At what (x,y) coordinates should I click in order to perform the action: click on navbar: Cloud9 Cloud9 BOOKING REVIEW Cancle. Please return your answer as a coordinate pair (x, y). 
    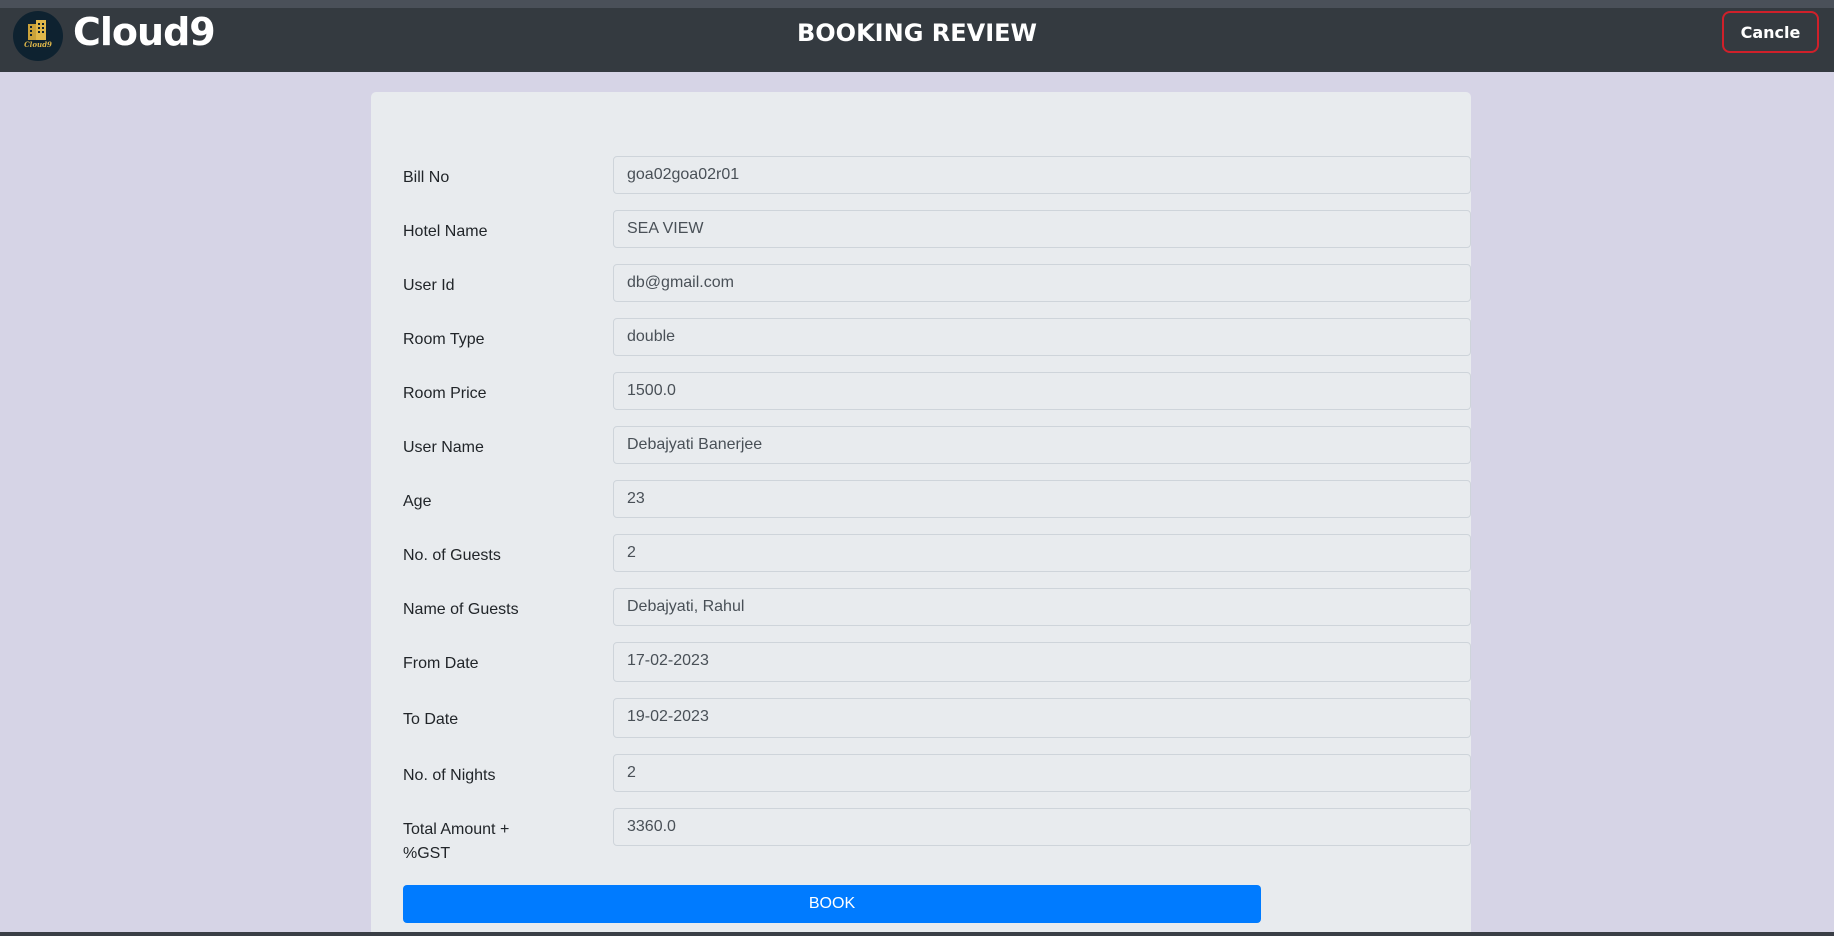
    Looking at the image, I should click on (917, 40).